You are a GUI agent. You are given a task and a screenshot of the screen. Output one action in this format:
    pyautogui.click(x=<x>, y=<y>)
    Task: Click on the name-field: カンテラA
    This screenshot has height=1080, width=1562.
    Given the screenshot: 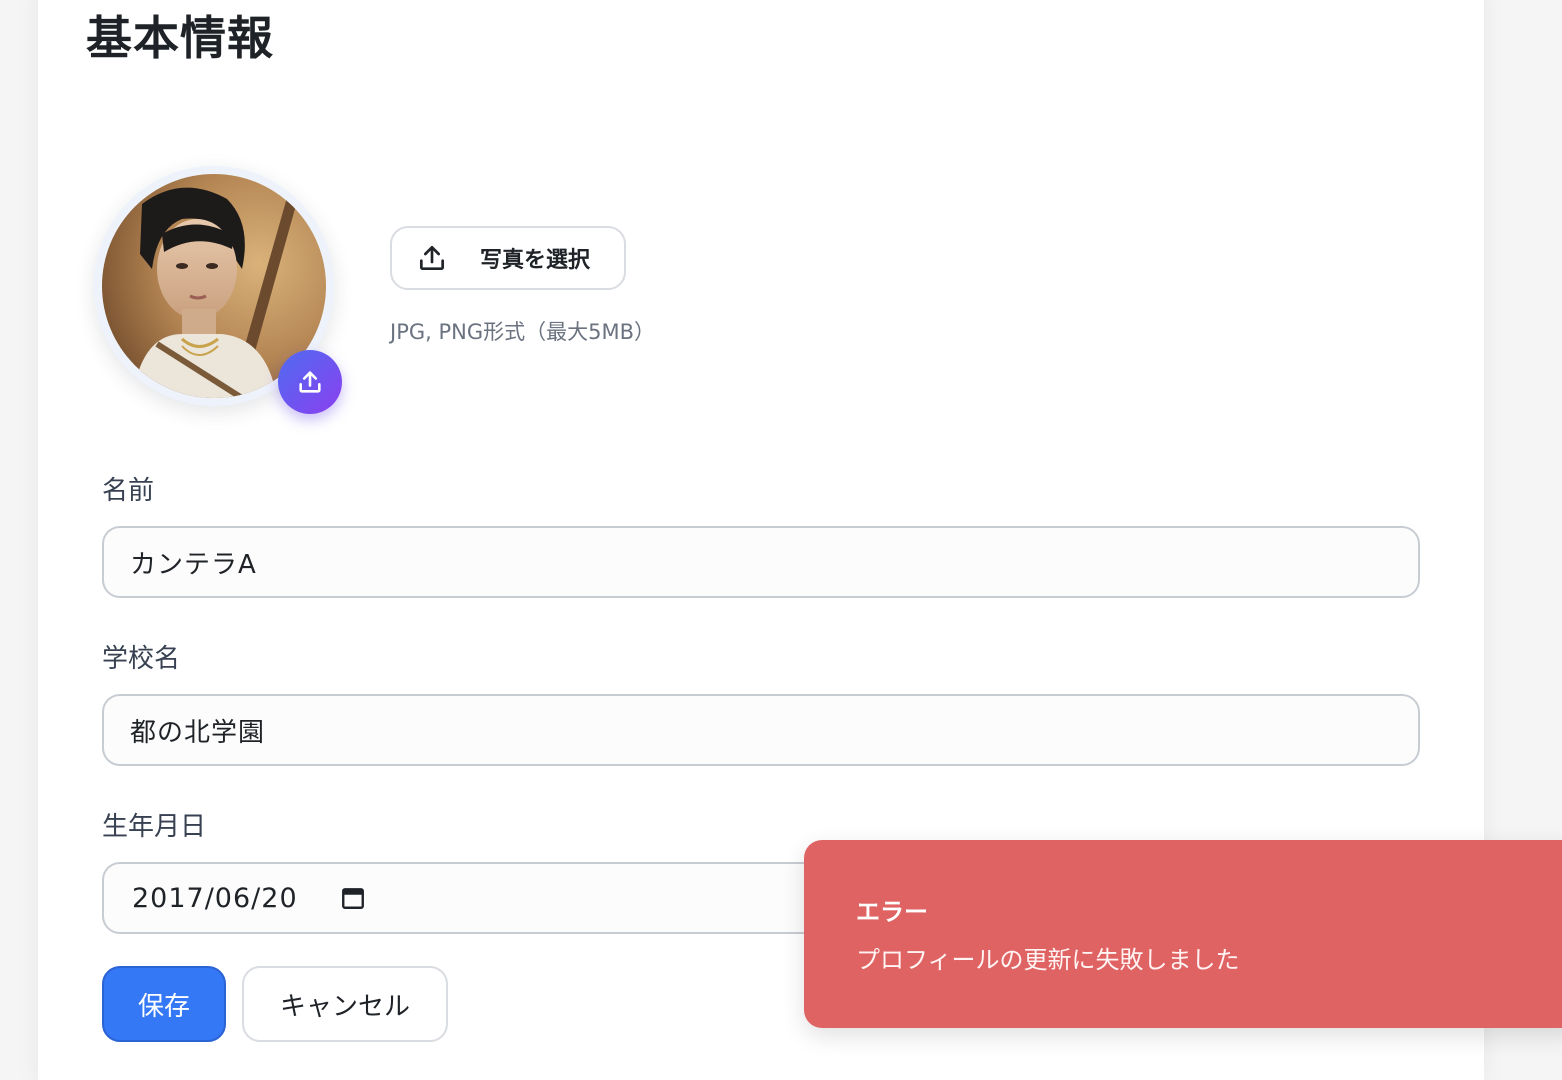 What is the action you would take?
    pyautogui.click(x=761, y=562)
    